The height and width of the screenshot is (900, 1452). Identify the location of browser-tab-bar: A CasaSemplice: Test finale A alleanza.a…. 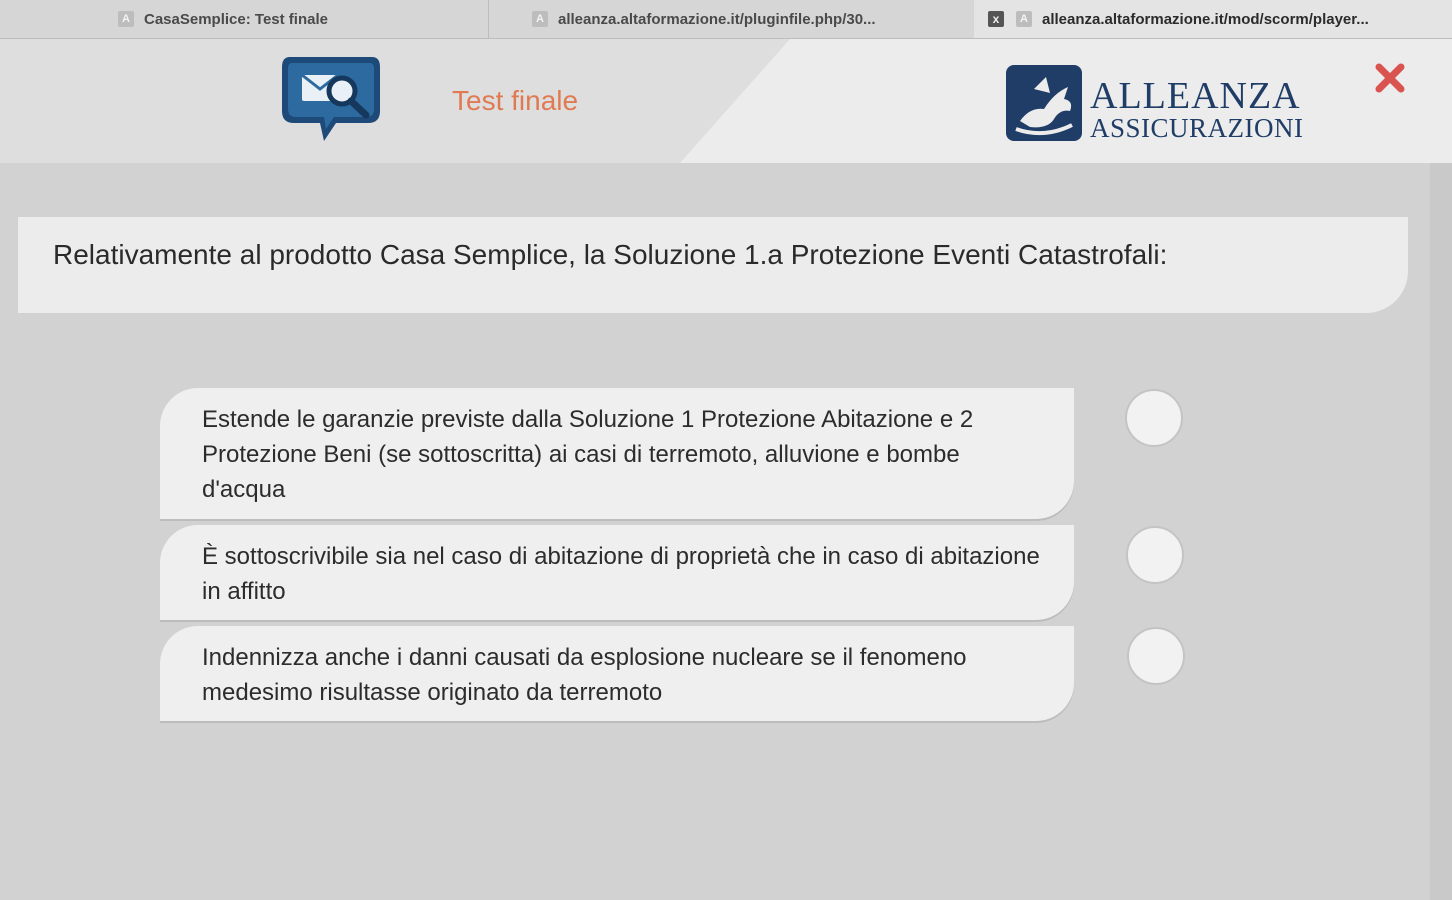
(726, 19).